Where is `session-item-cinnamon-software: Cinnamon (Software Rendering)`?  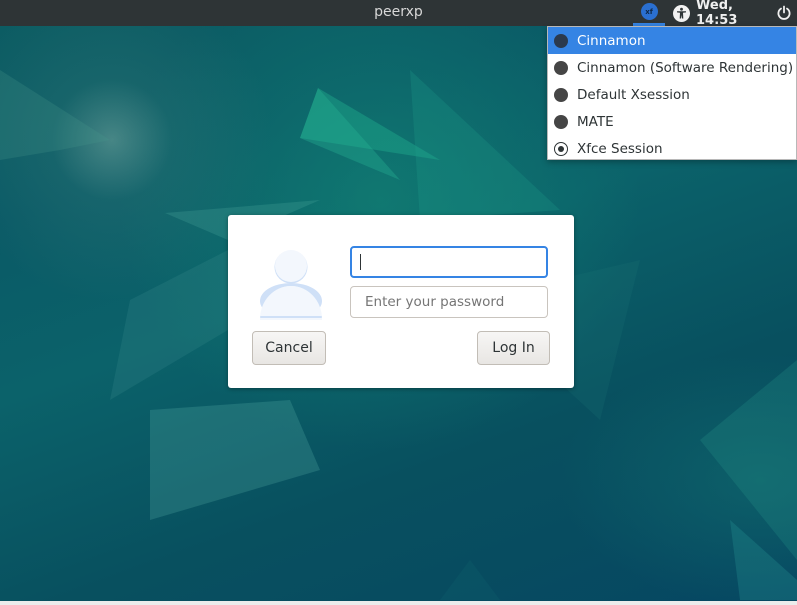
session-item-cinnamon-software: Cinnamon (Software Rendering) is located at coordinates (672, 67).